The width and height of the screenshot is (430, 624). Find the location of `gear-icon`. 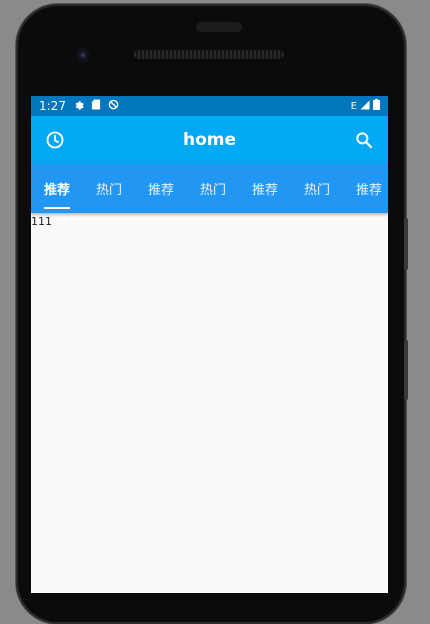

gear-icon is located at coordinates (78, 106).